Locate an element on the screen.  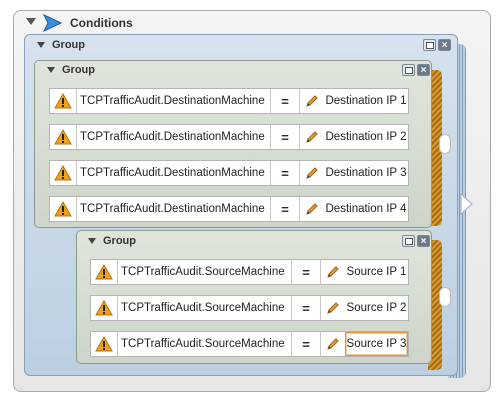
collapse-triangle-icon is located at coordinates (31, 21).